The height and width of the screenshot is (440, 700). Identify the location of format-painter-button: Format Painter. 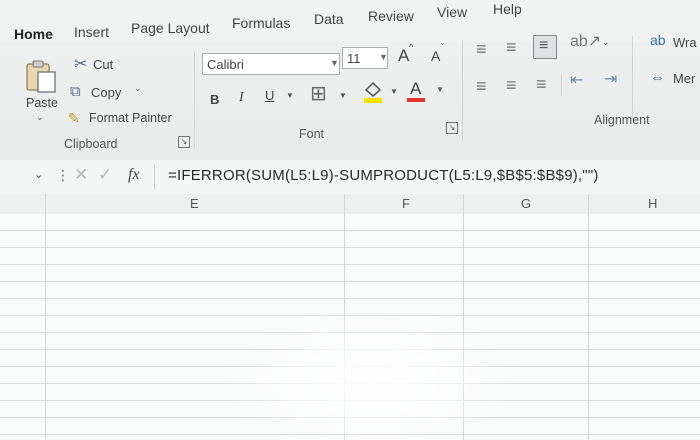
(130, 118).